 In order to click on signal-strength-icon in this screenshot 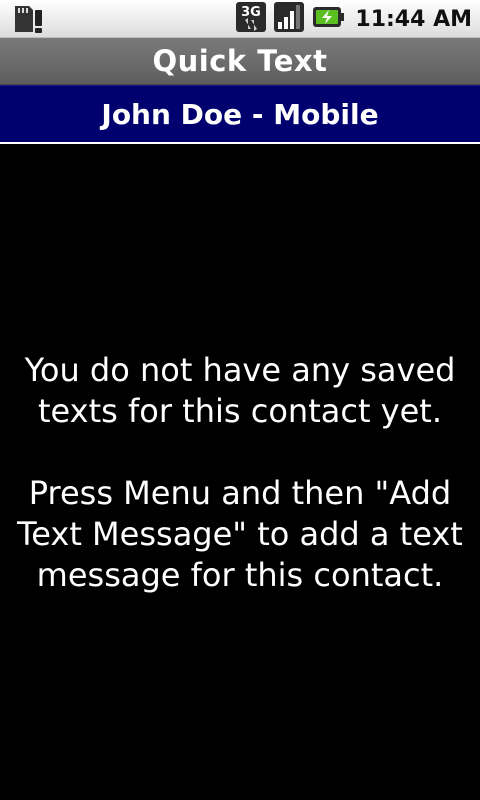, I will do `click(289, 19)`.